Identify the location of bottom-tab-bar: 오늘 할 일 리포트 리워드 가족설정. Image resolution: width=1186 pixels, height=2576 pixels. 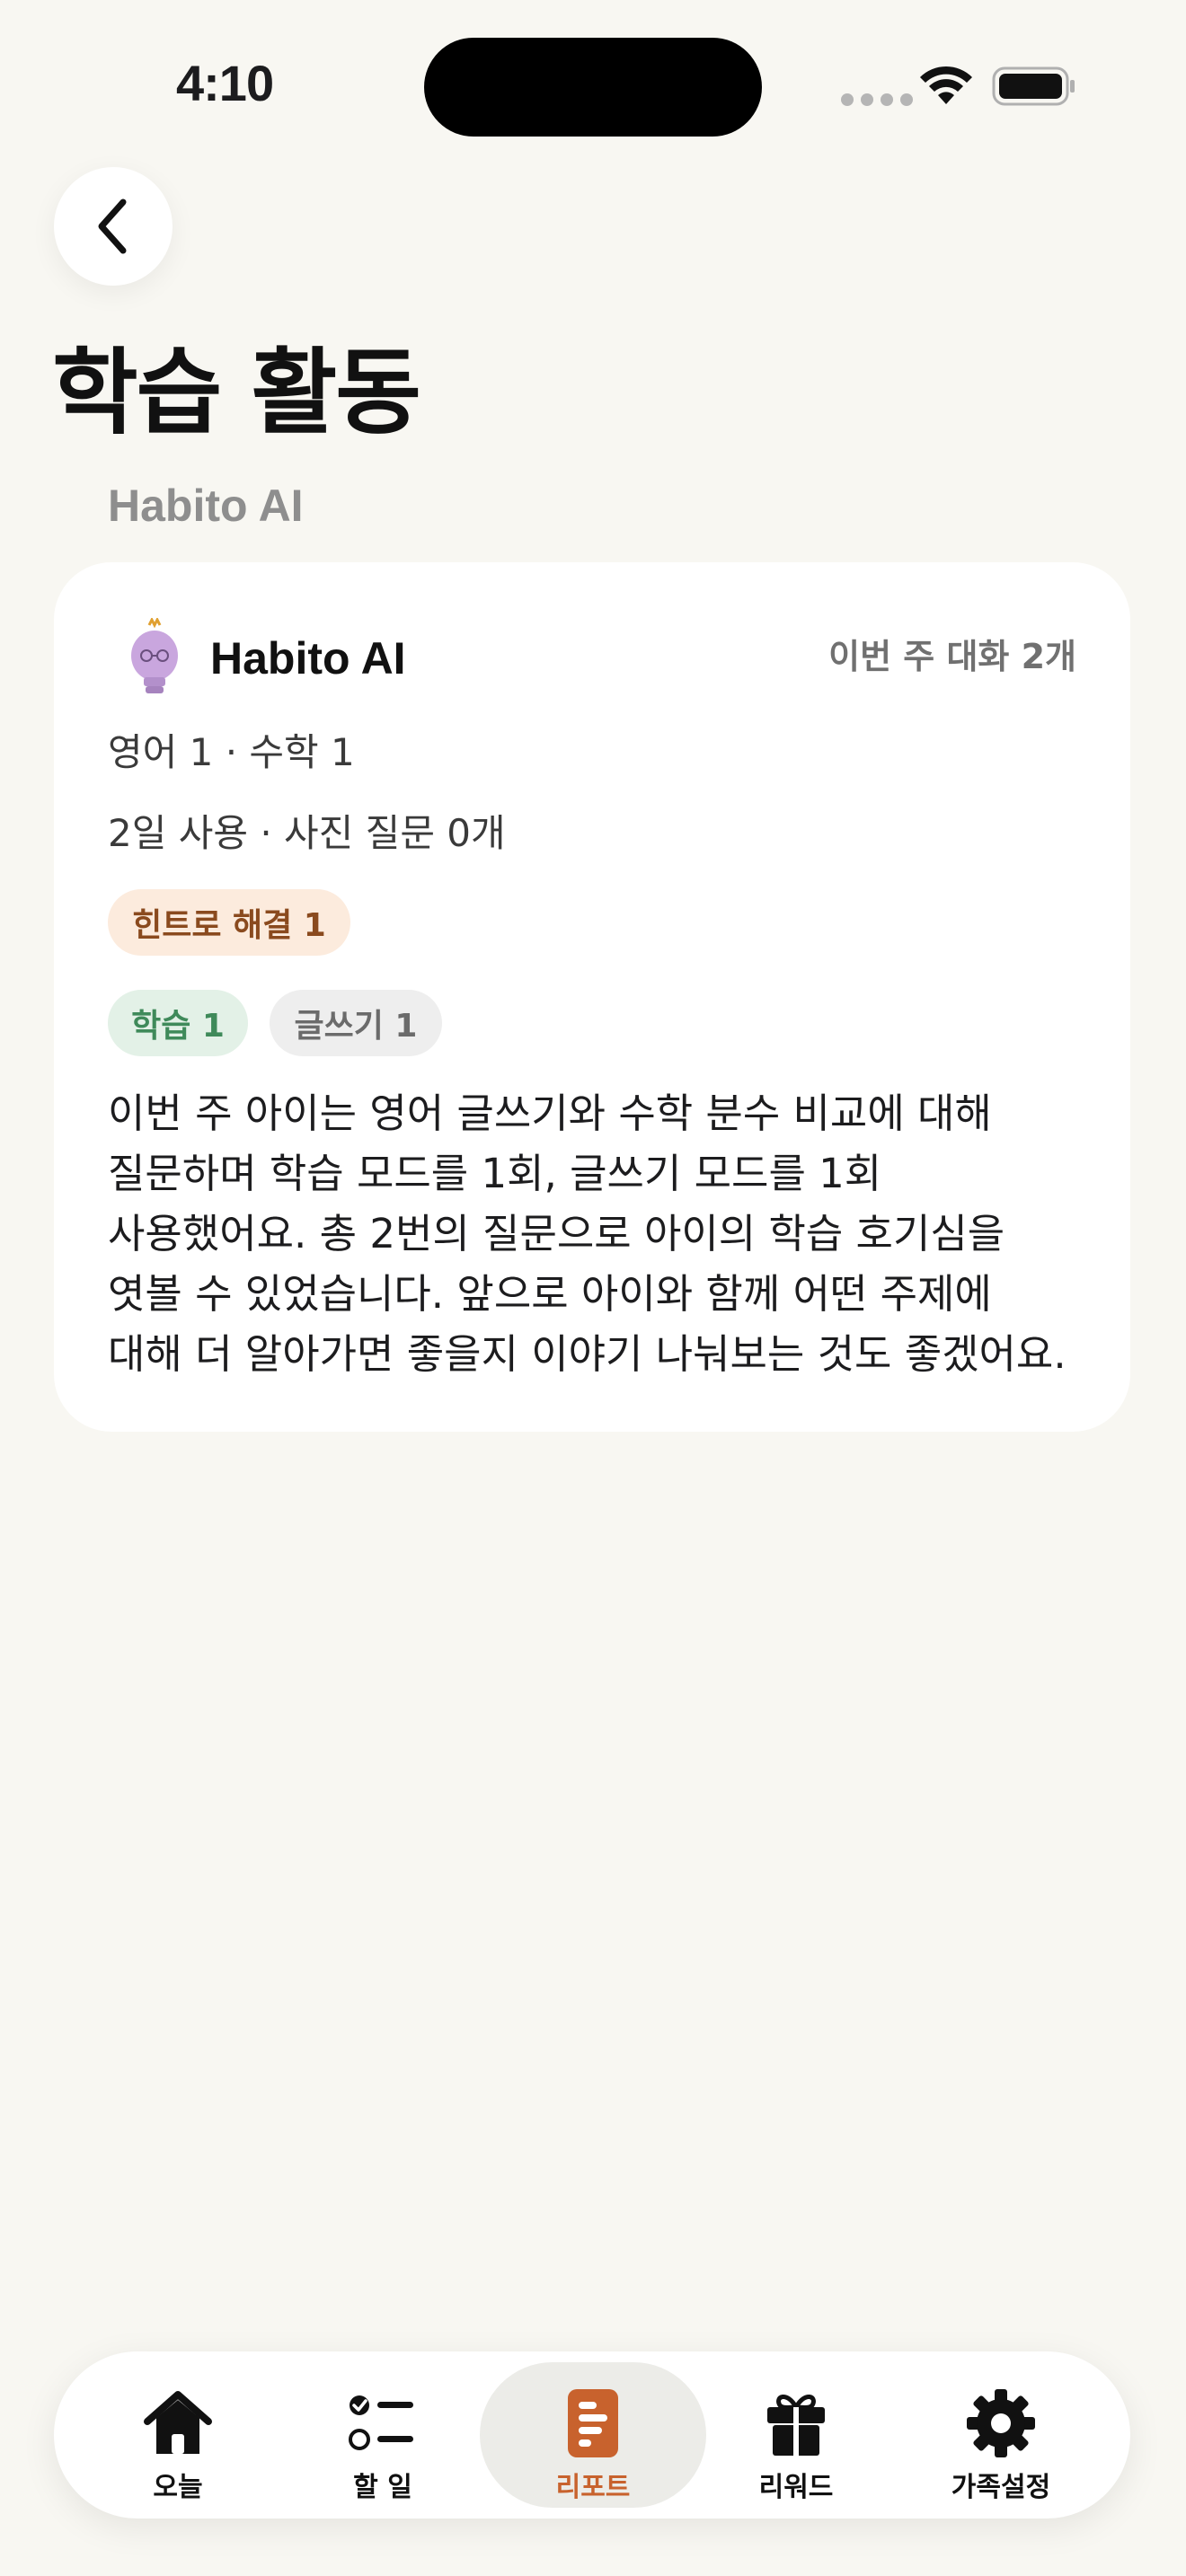
(592, 2435).